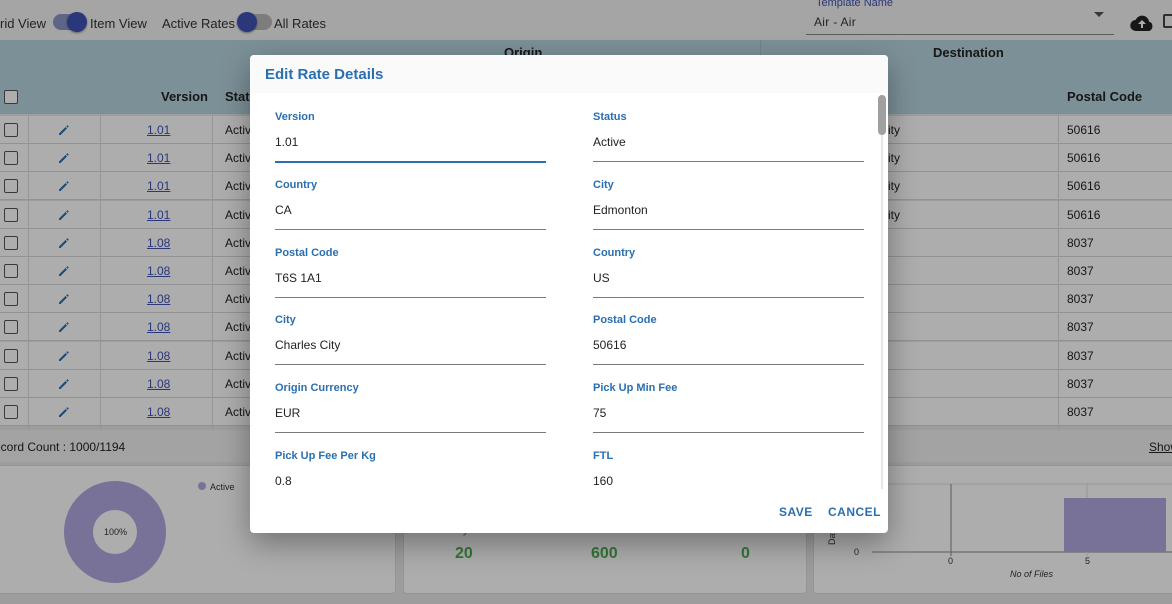  I want to click on postal-code-field: Postal Code 50616, so click(728, 340).